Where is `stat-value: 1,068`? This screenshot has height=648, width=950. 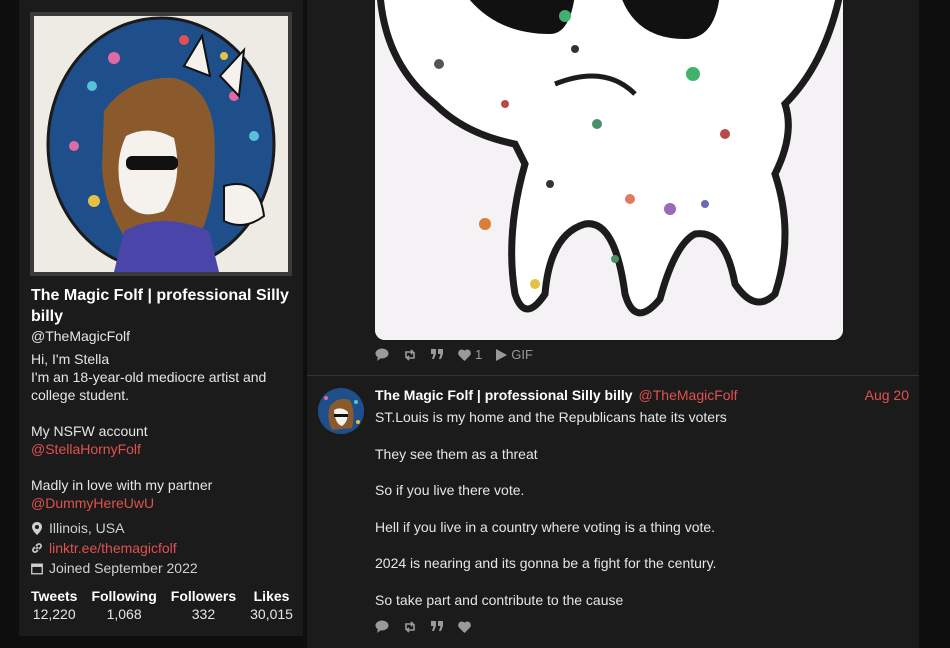 stat-value: 1,068 is located at coordinates (124, 614).